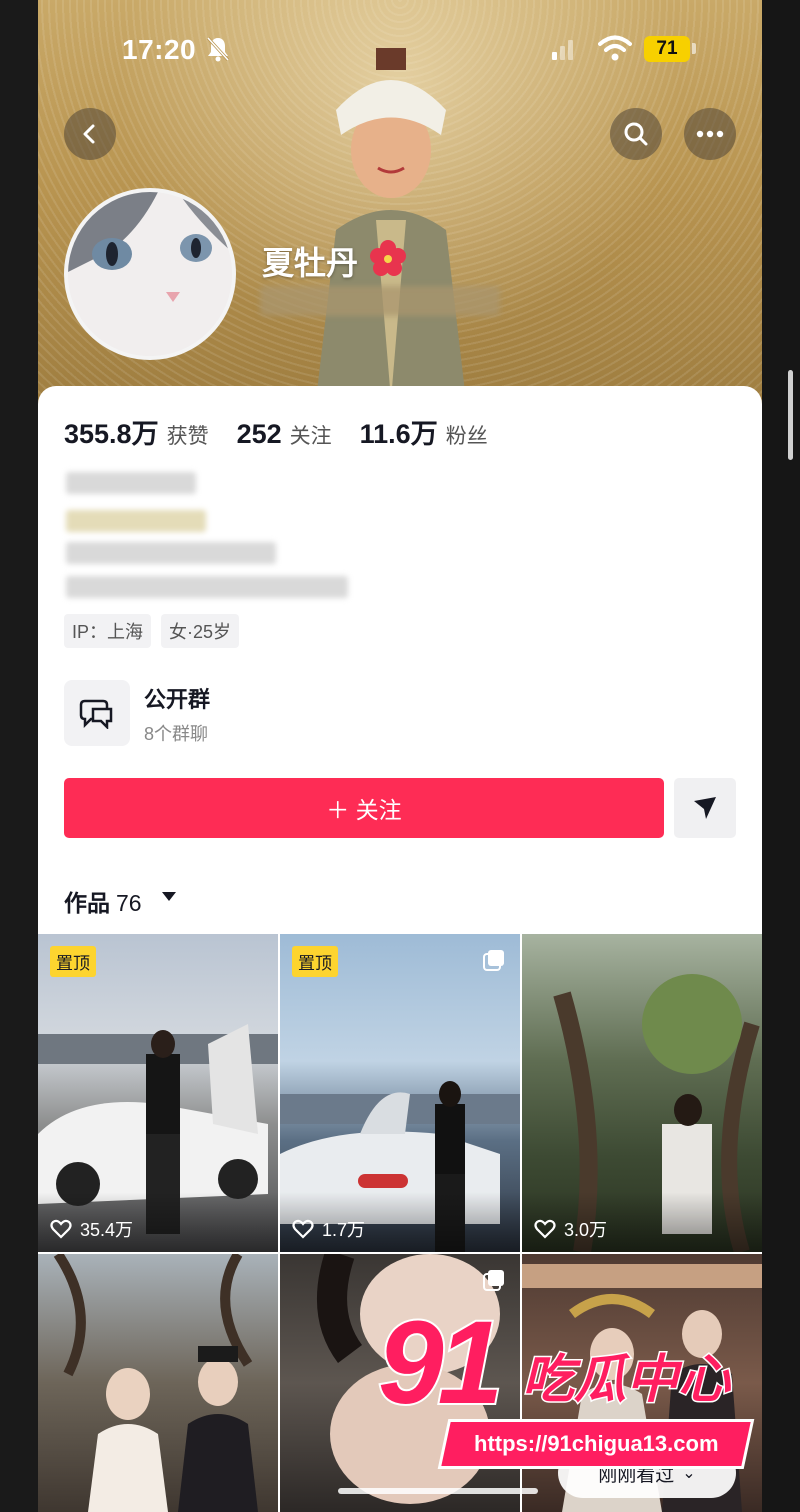  I want to click on send-message-button, so click(705, 808).